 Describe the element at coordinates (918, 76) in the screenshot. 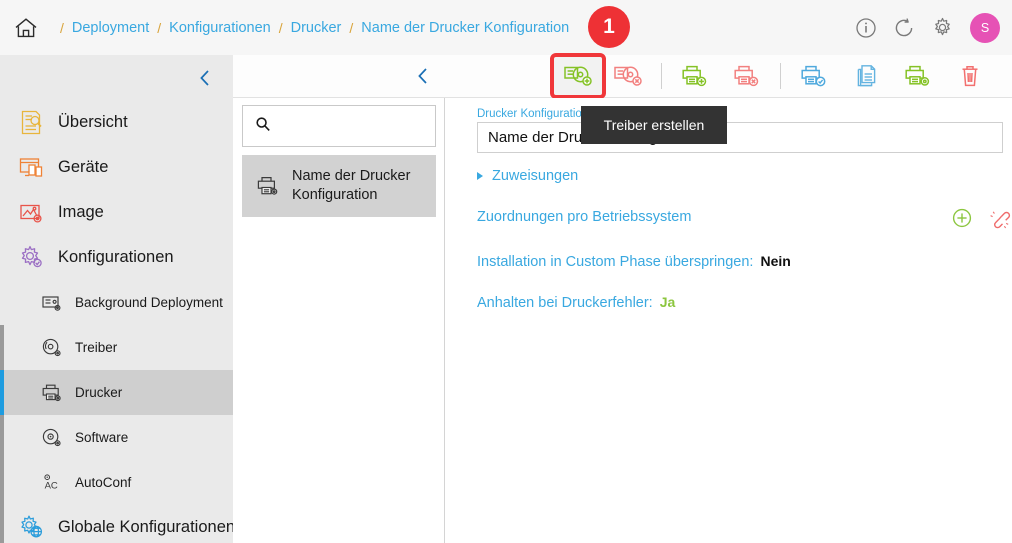

I see `printer-settings-button` at that location.